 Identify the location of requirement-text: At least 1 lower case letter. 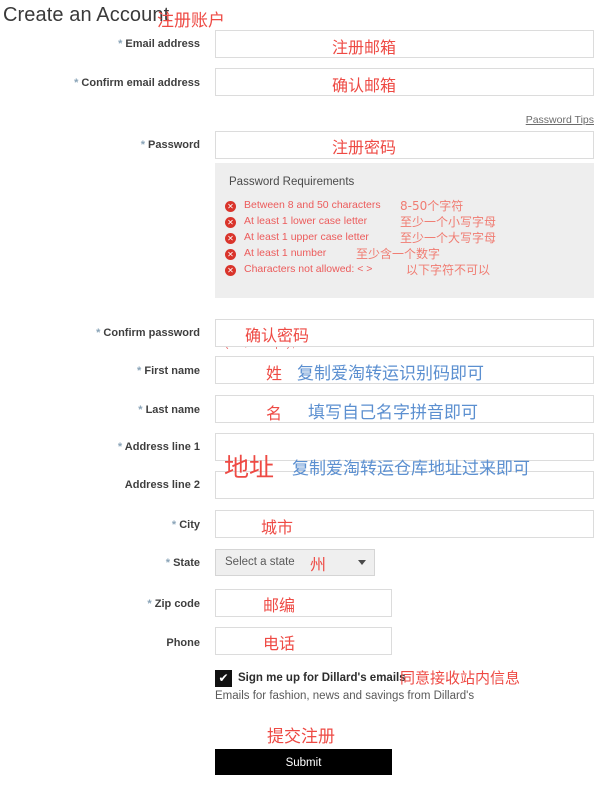
(306, 221).